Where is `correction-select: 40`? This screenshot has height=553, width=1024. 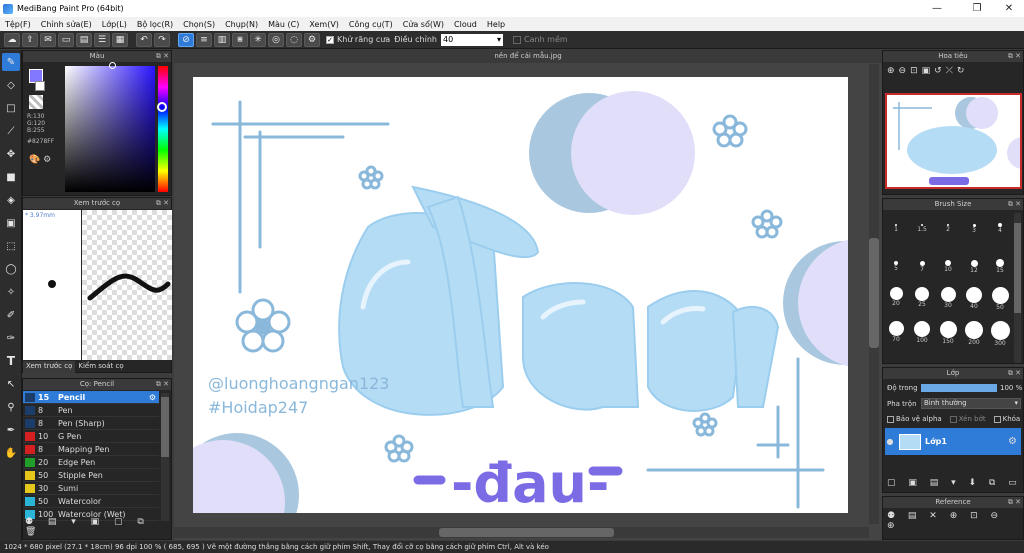
correction-select: 40 is located at coordinates (471, 39).